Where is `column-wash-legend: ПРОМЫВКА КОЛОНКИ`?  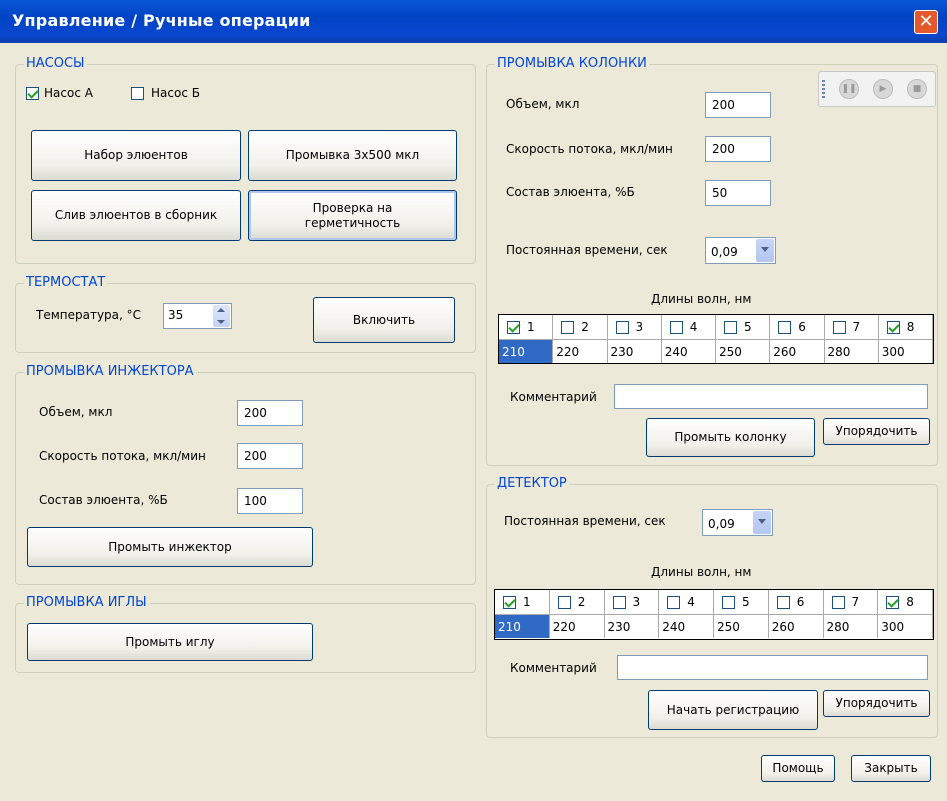
column-wash-legend: ПРОМЫВКА КОЛОНКИ is located at coordinates (572, 63).